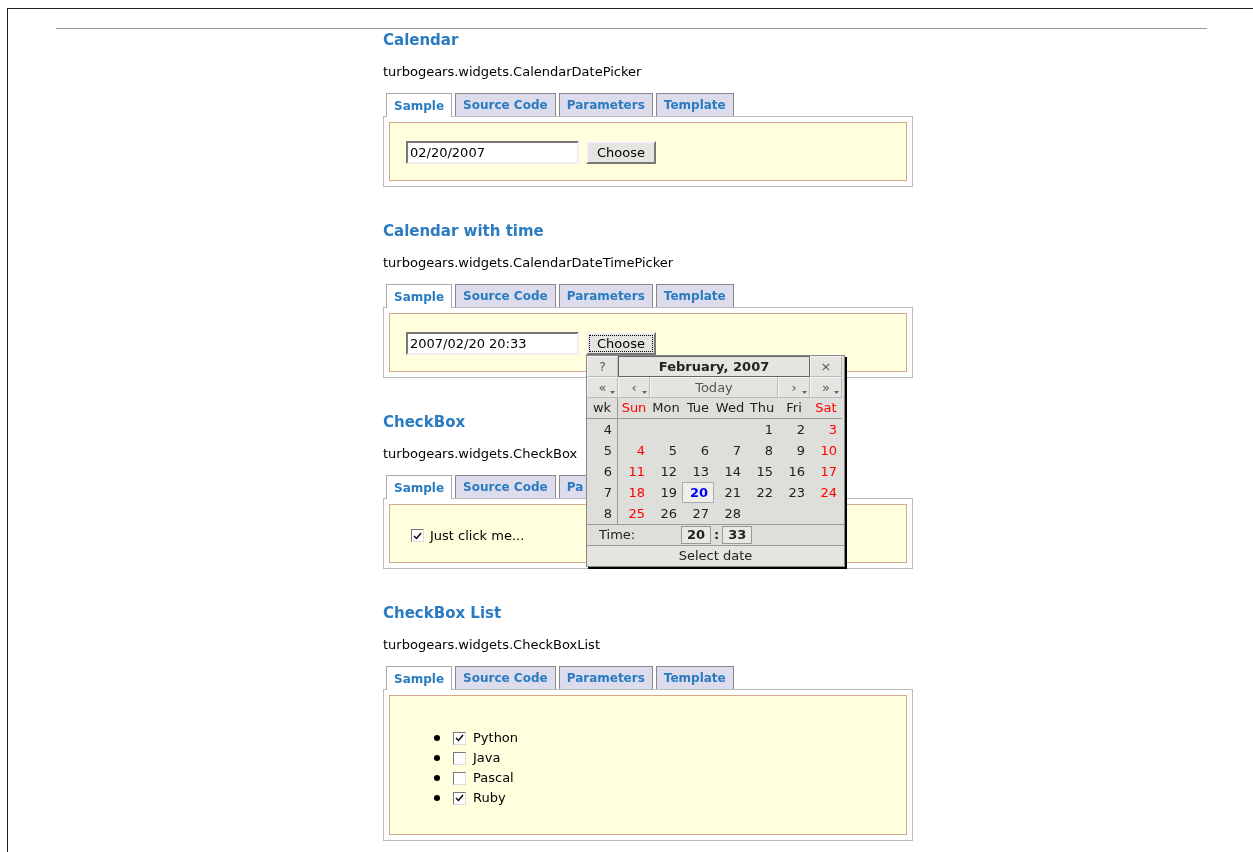 This screenshot has height=852, width=1253. What do you see at coordinates (491, 645) in the screenshot?
I see `widget-class-name: turbogears.widgets.CheckBoxList` at bounding box center [491, 645].